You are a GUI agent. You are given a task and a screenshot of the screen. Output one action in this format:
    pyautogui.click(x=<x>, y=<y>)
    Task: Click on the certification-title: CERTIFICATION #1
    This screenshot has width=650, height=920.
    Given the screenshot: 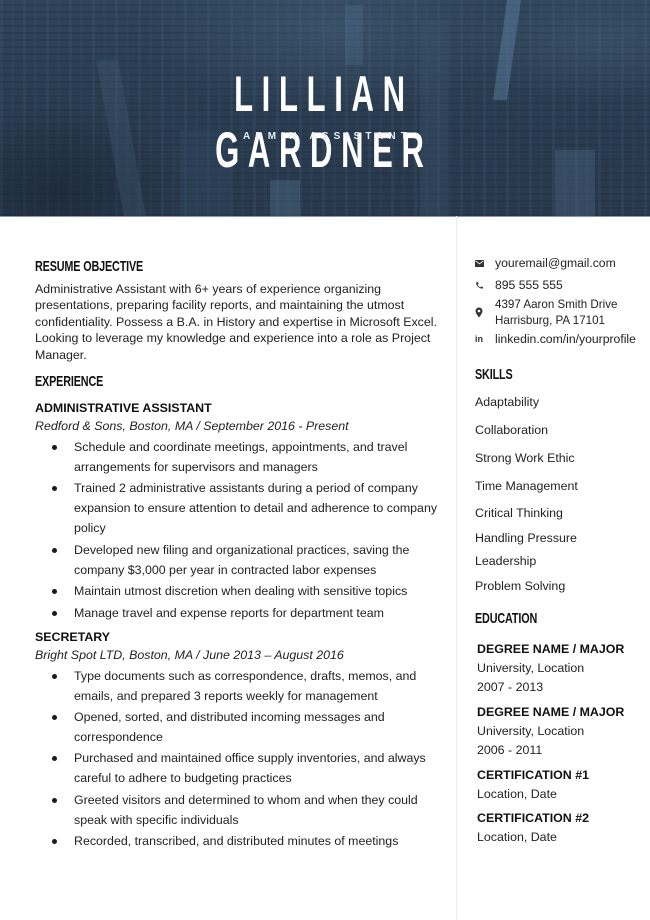 What is the action you would take?
    pyautogui.click(x=533, y=775)
    